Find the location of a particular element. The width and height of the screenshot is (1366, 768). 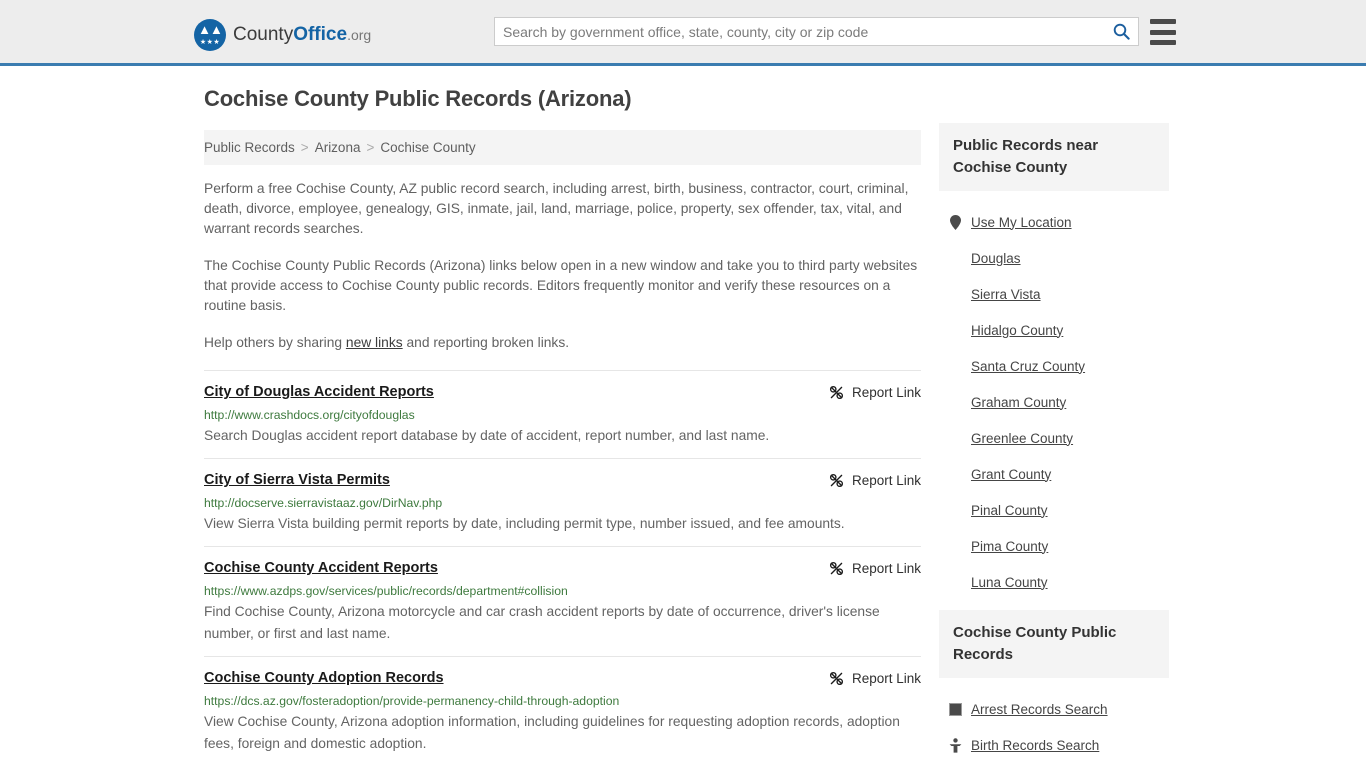

result-url: http://www.crashdocs.org/cityofdouglas is located at coordinates (562, 415).